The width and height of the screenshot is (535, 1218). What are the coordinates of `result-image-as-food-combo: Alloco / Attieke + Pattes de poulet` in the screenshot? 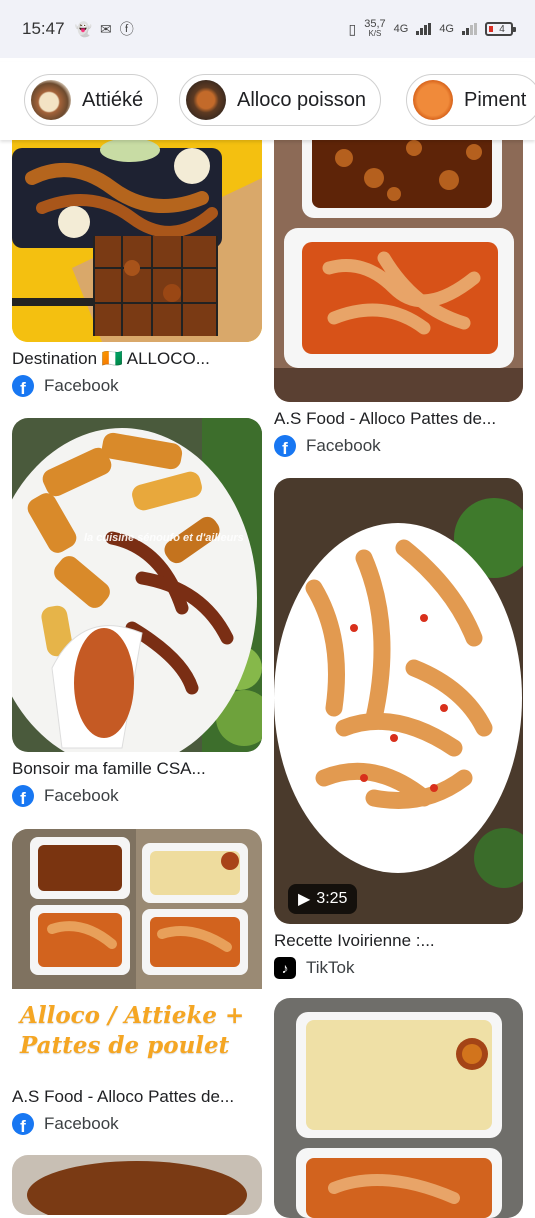 It's located at (137, 954).